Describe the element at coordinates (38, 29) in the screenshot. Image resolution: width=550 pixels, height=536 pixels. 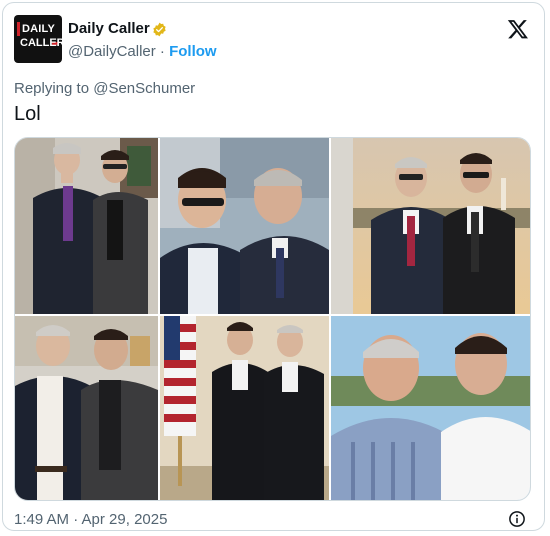
I see `avatar-text-line1: DAILY` at that location.